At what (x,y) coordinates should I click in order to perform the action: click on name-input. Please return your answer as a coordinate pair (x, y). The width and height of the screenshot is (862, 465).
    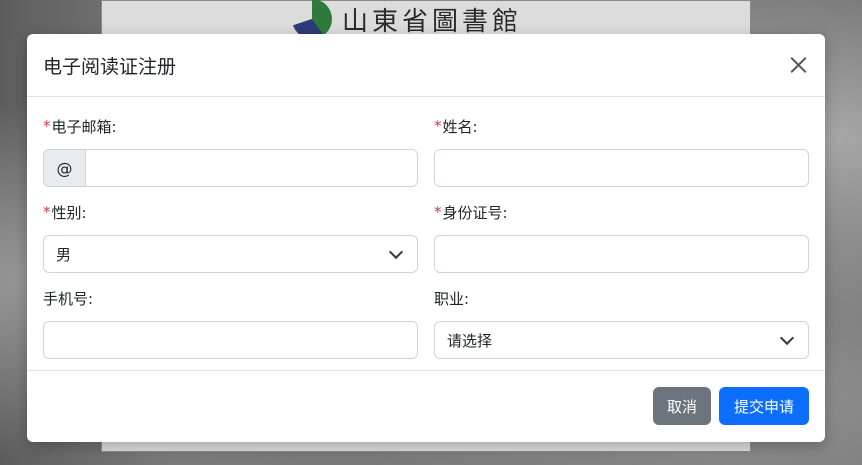
    Looking at the image, I should click on (621, 168).